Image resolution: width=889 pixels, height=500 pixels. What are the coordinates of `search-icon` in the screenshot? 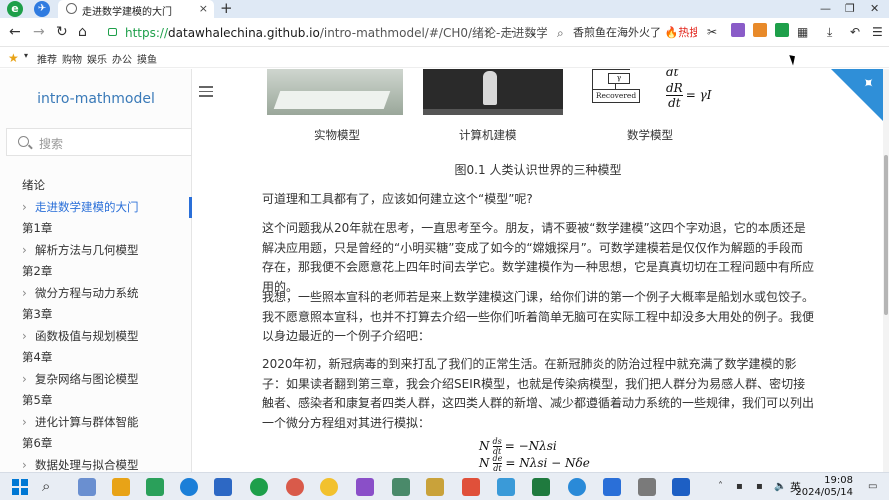 It's located at (23, 141).